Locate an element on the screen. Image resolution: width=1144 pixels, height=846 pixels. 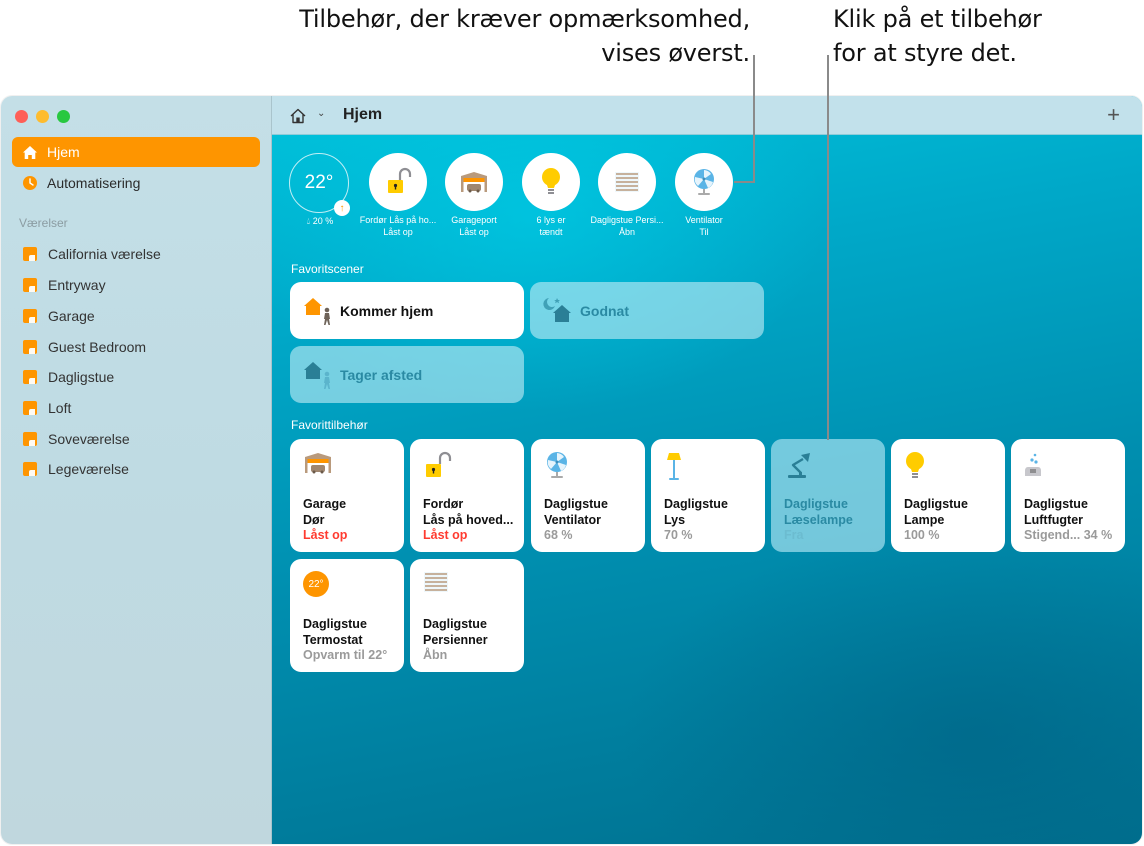
status-thermostat: 22° ↑ is located at coordinates (319, 184).